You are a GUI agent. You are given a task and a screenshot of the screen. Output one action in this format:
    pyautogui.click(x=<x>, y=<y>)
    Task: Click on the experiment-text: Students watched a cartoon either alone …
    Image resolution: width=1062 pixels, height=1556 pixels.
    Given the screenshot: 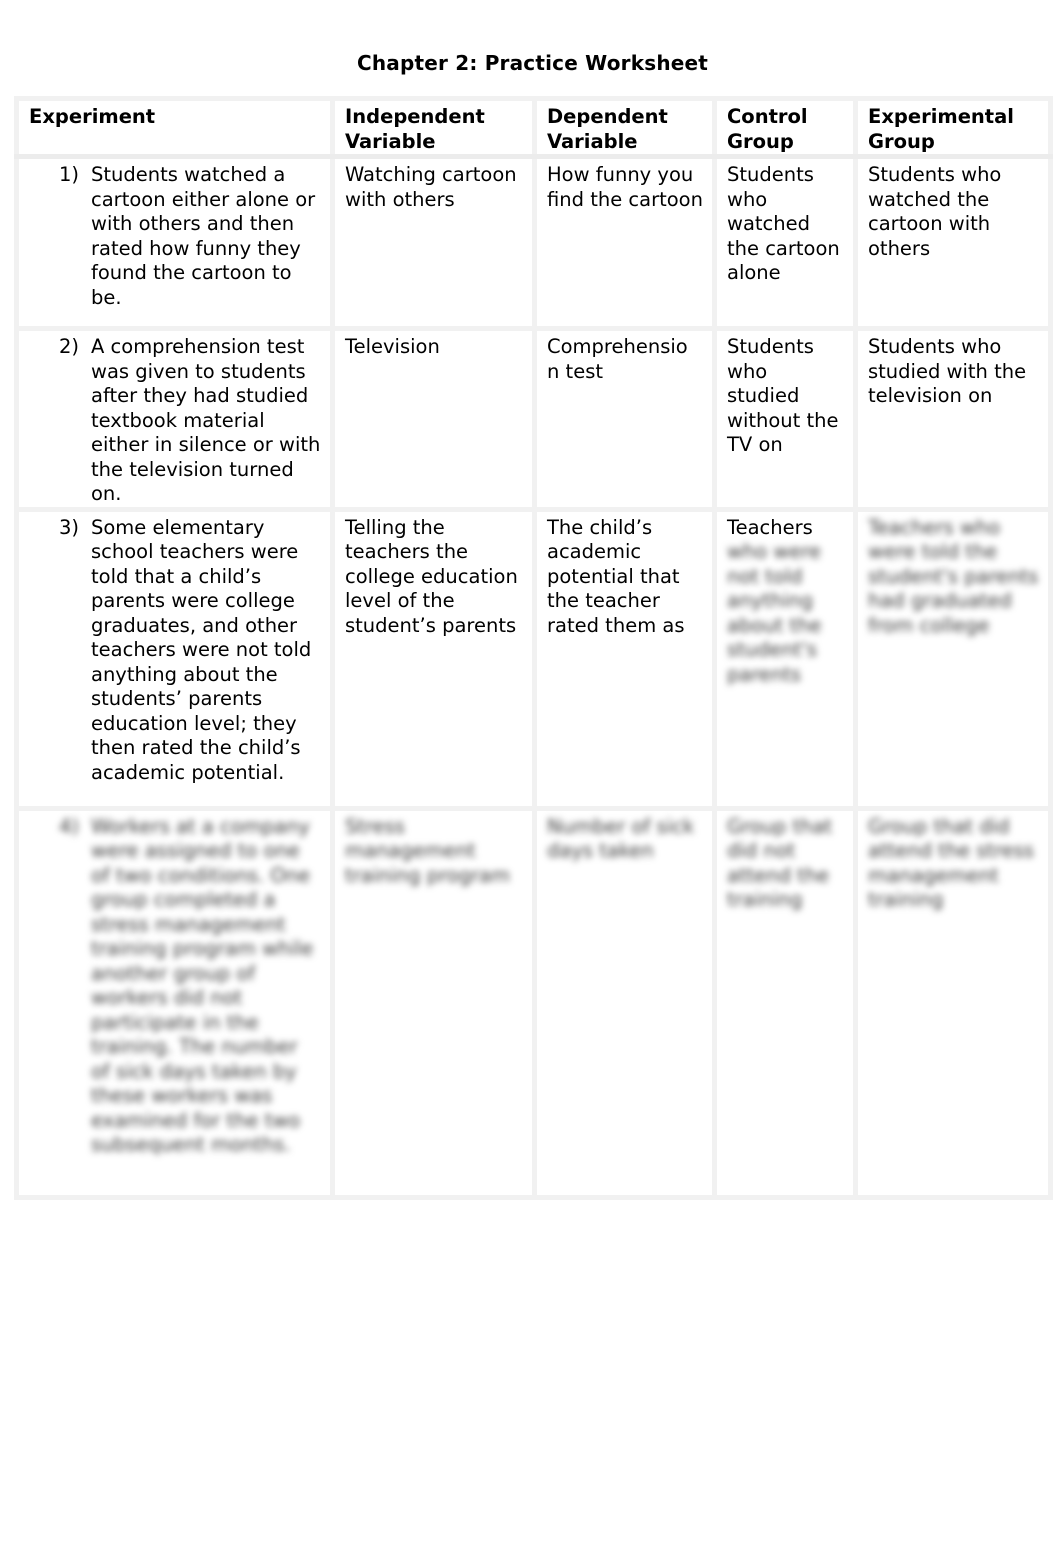 What is the action you would take?
    pyautogui.click(x=203, y=236)
    